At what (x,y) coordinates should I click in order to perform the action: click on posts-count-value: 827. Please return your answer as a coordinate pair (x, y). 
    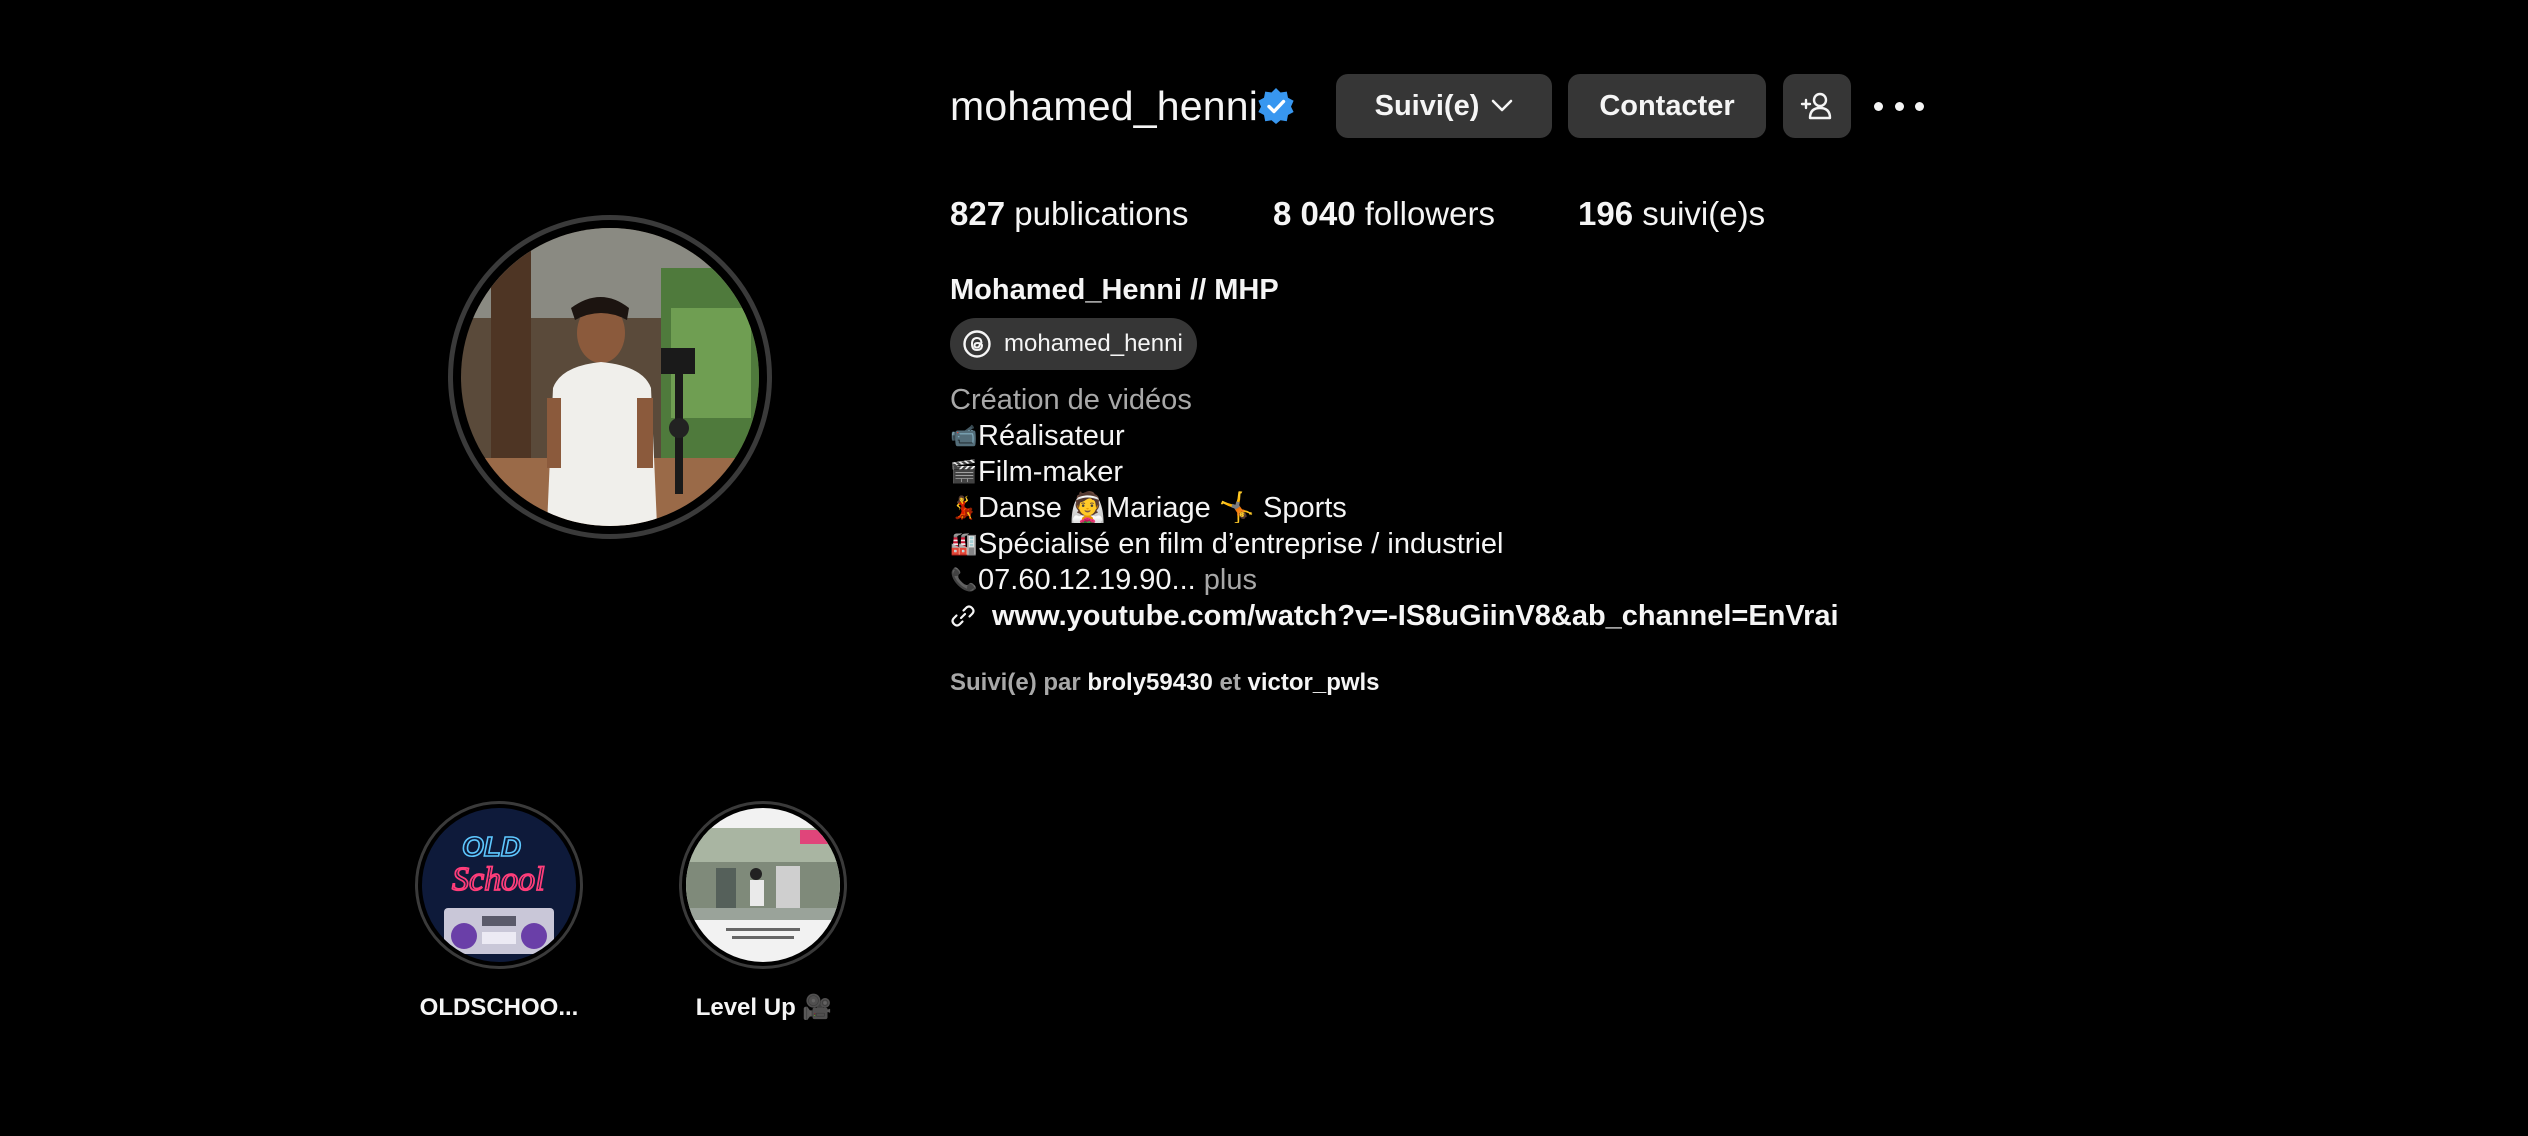
    Looking at the image, I should click on (978, 213).